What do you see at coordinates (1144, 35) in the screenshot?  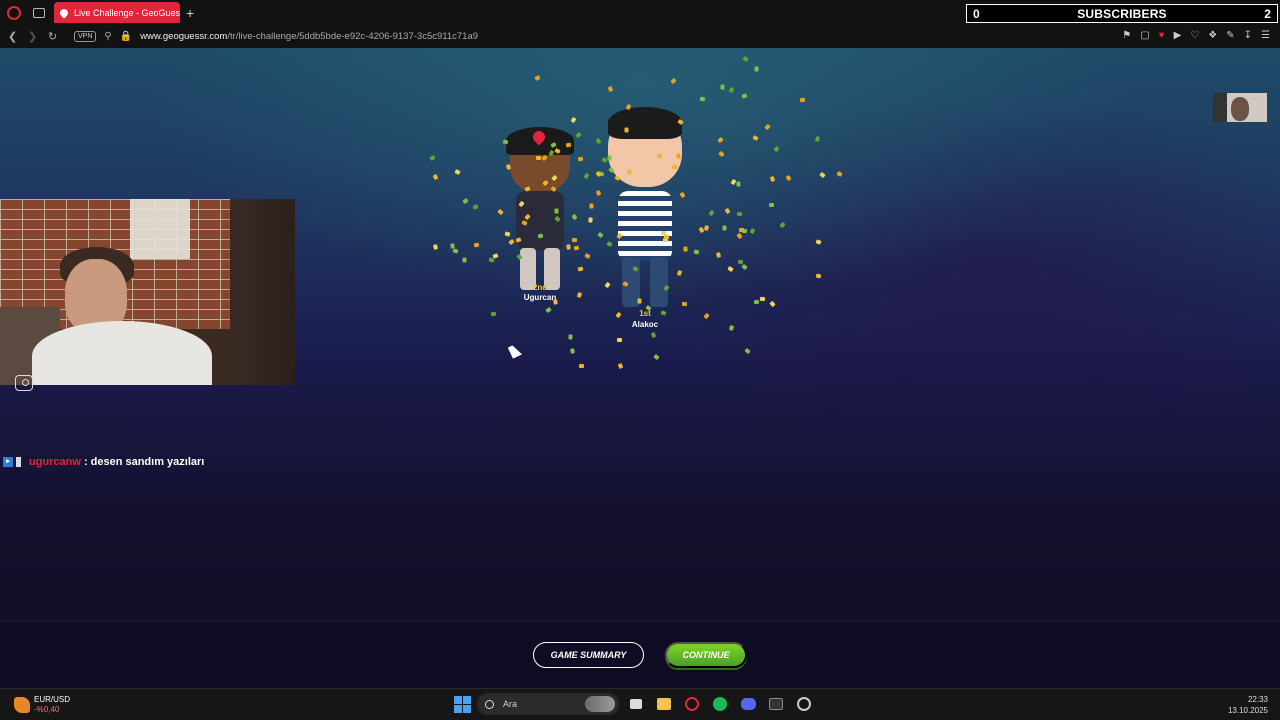 I see `snapshot-icon: ▢` at bounding box center [1144, 35].